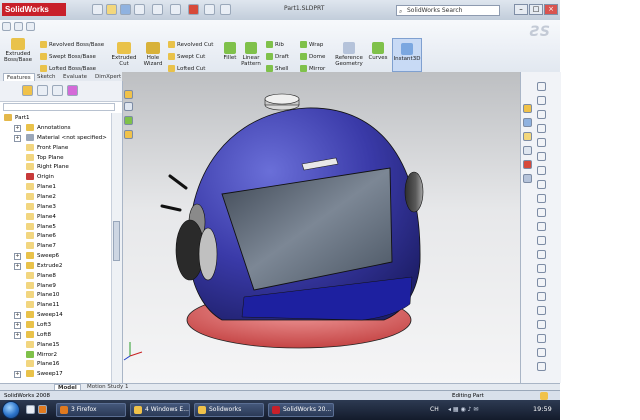  I want to click on tree-item: + Extrude2, so click(38, 266).